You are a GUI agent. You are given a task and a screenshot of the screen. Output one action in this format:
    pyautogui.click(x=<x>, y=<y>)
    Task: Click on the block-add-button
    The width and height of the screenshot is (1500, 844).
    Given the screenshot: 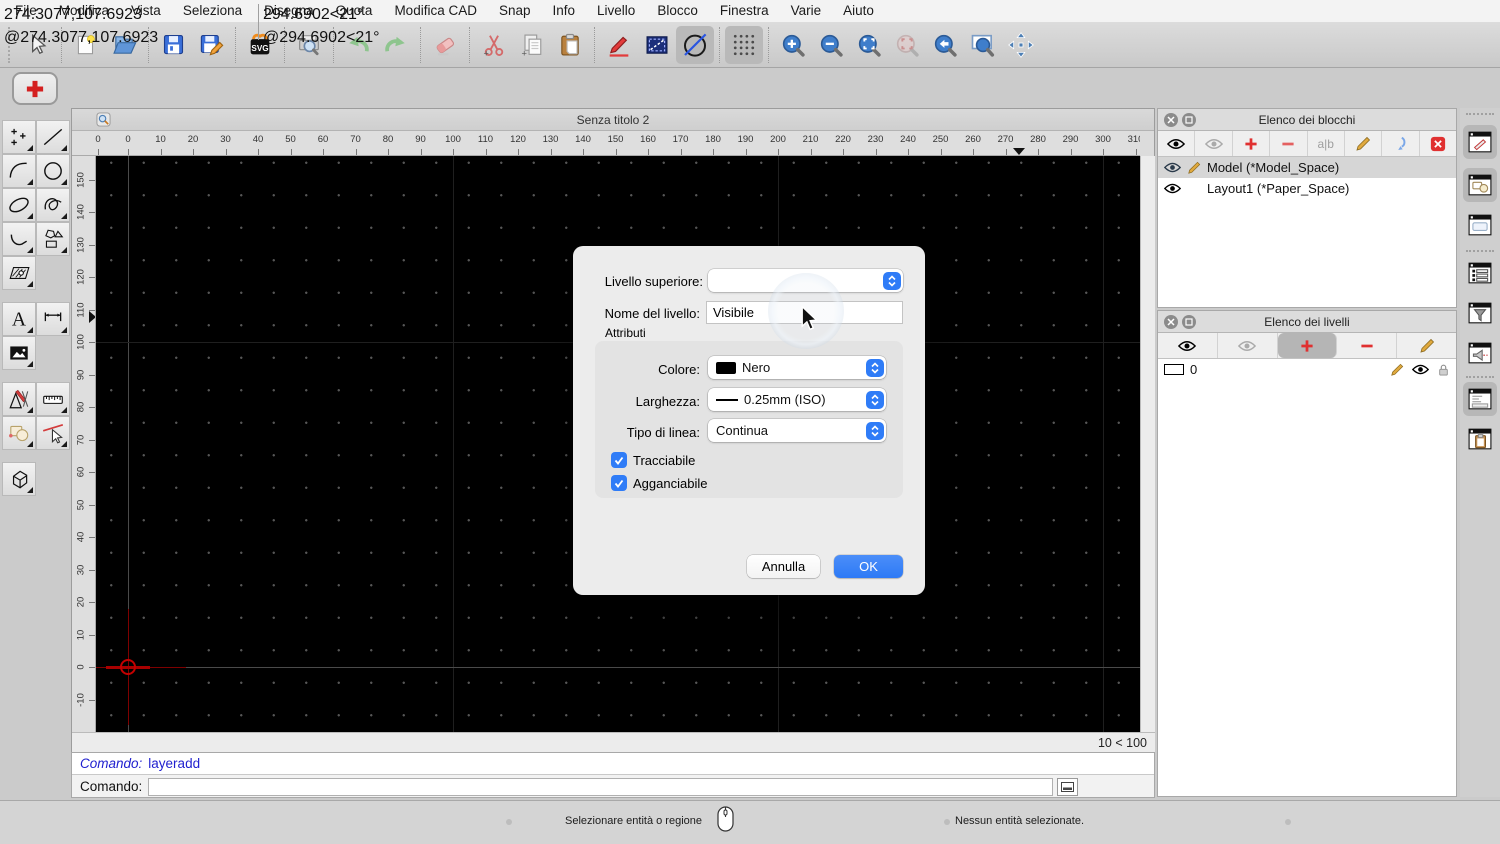 What is the action you would take?
    pyautogui.click(x=1252, y=143)
    